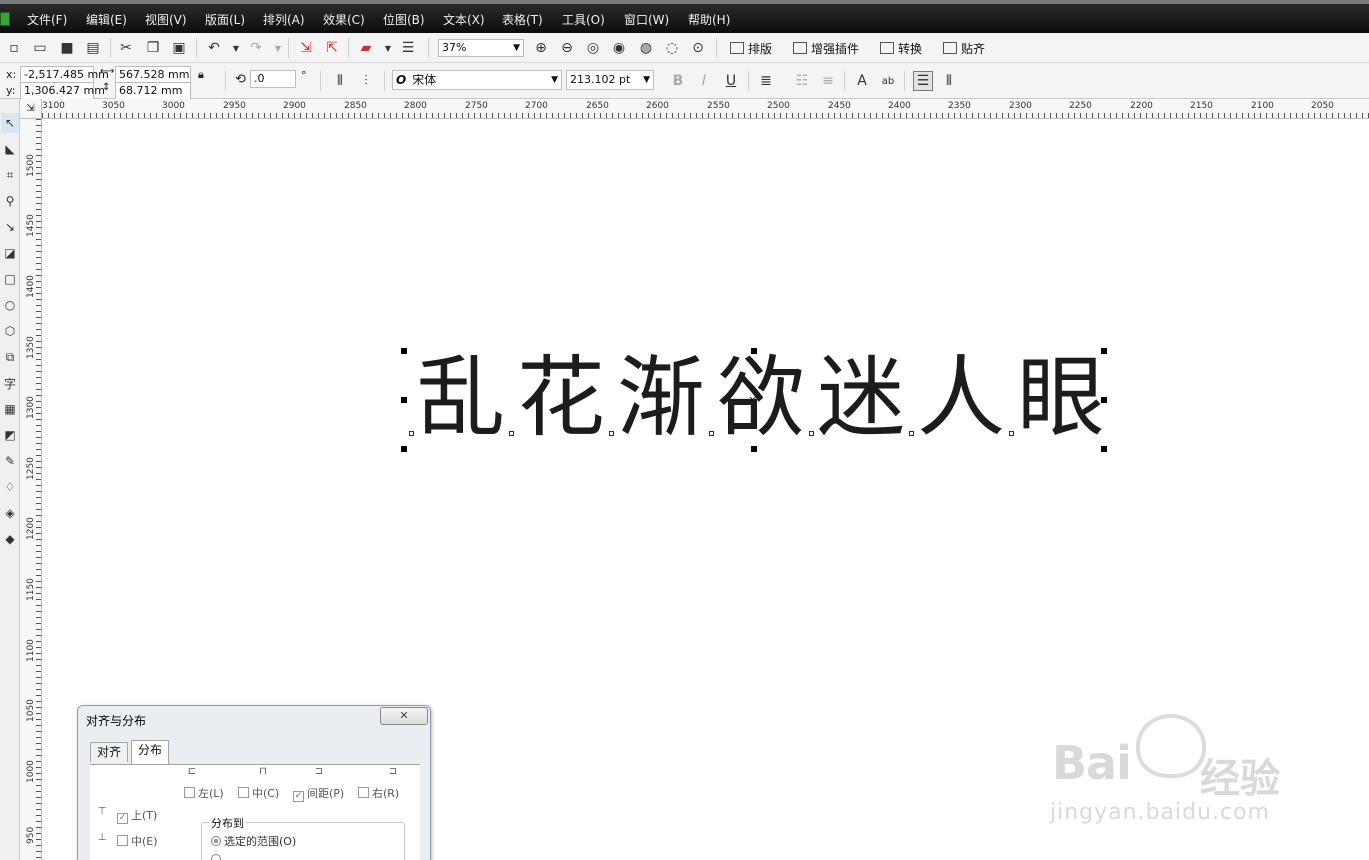 This screenshot has width=1369, height=860. What do you see at coordinates (153, 48) in the screenshot?
I see `copy-icon: ❐` at bounding box center [153, 48].